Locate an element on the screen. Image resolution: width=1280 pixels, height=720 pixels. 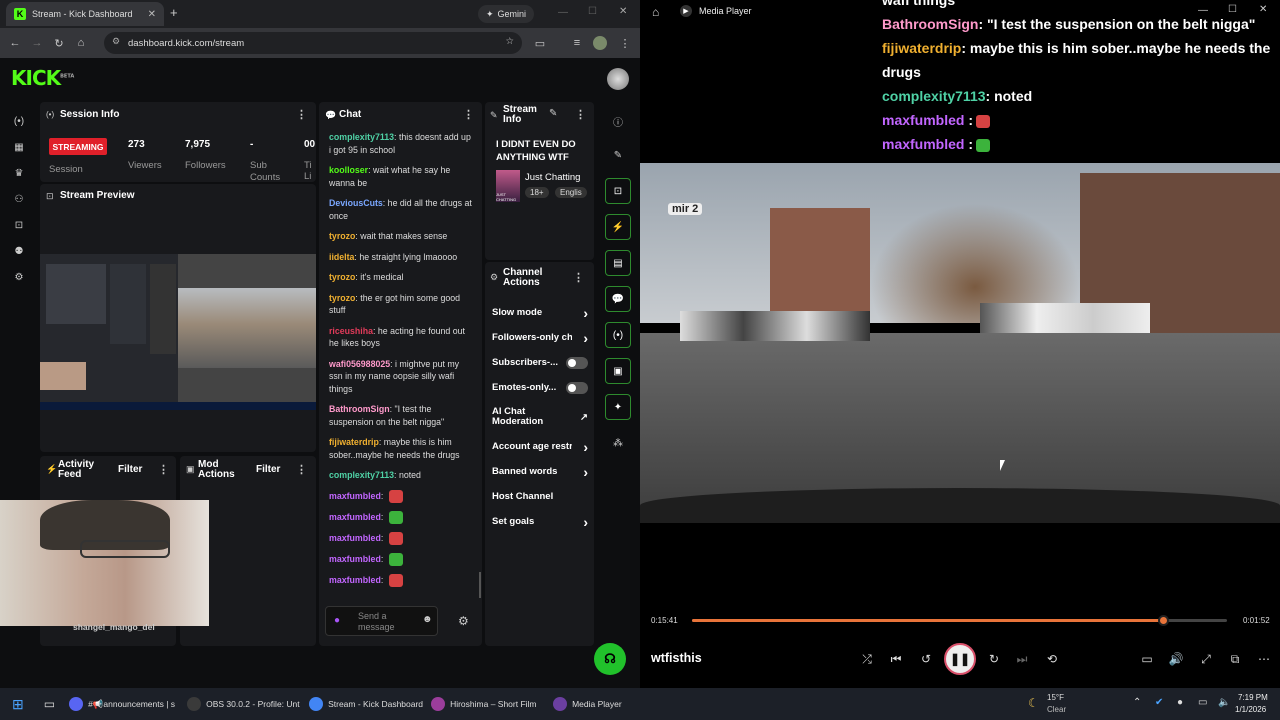
chat-username: iidelta is located at coordinates (341, 257).